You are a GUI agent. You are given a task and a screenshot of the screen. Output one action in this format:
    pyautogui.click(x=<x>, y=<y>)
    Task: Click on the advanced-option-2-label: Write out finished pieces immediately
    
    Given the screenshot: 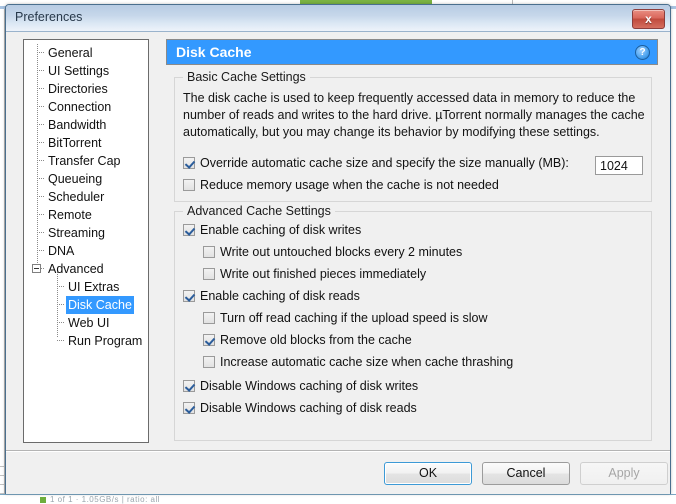 What is the action you would take?
    pyautogui.click(x=323, y=274)
    